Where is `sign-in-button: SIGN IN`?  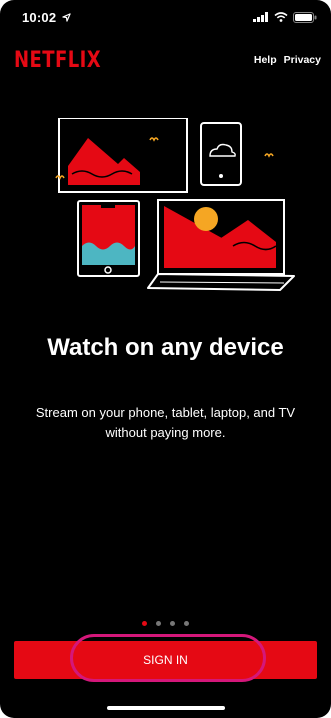 sign-in-button: SIGN IN is located at coordinates (165, 660).